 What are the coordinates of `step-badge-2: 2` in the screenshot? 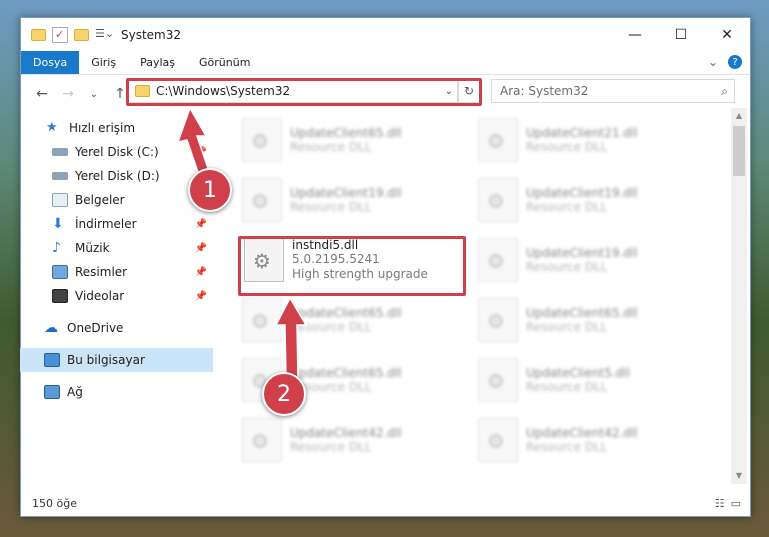 It's located at (284, 394).